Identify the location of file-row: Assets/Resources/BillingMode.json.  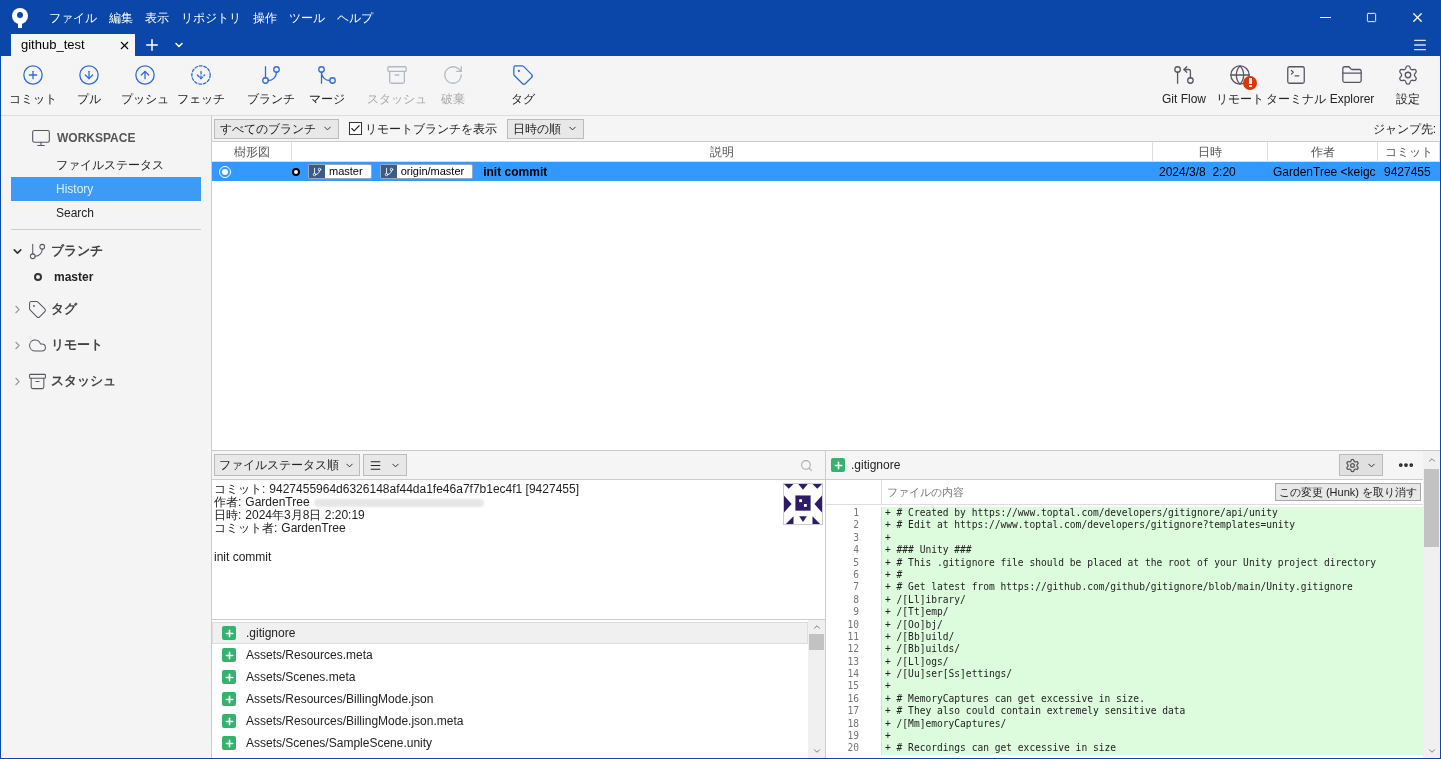
(510, 699).